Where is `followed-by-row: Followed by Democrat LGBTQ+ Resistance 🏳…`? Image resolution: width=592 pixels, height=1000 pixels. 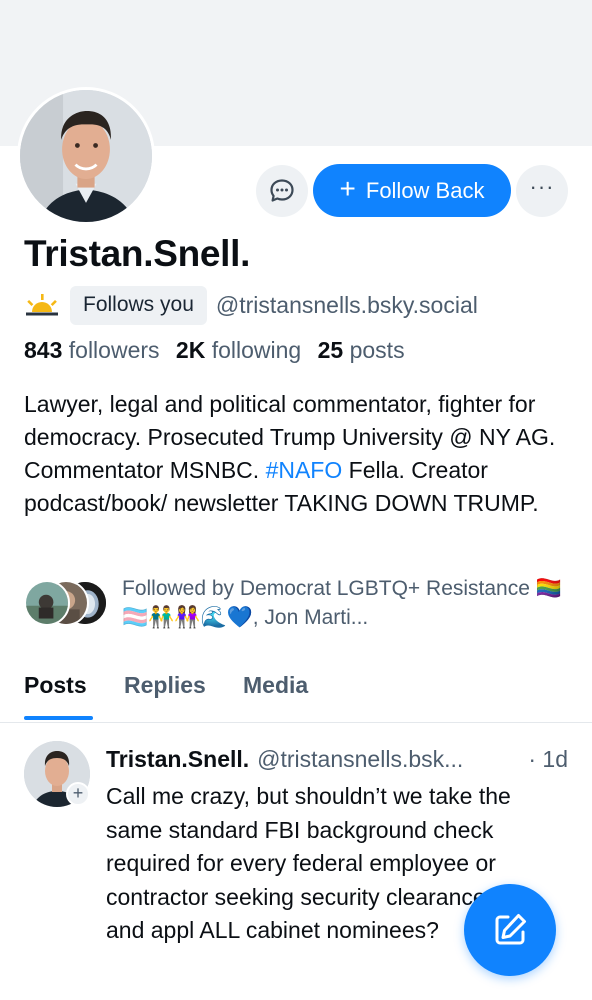 followed-by-row: Followed by Democrat LGBTQ+ Resistance 🏳… is located at coordinates (299, 603).